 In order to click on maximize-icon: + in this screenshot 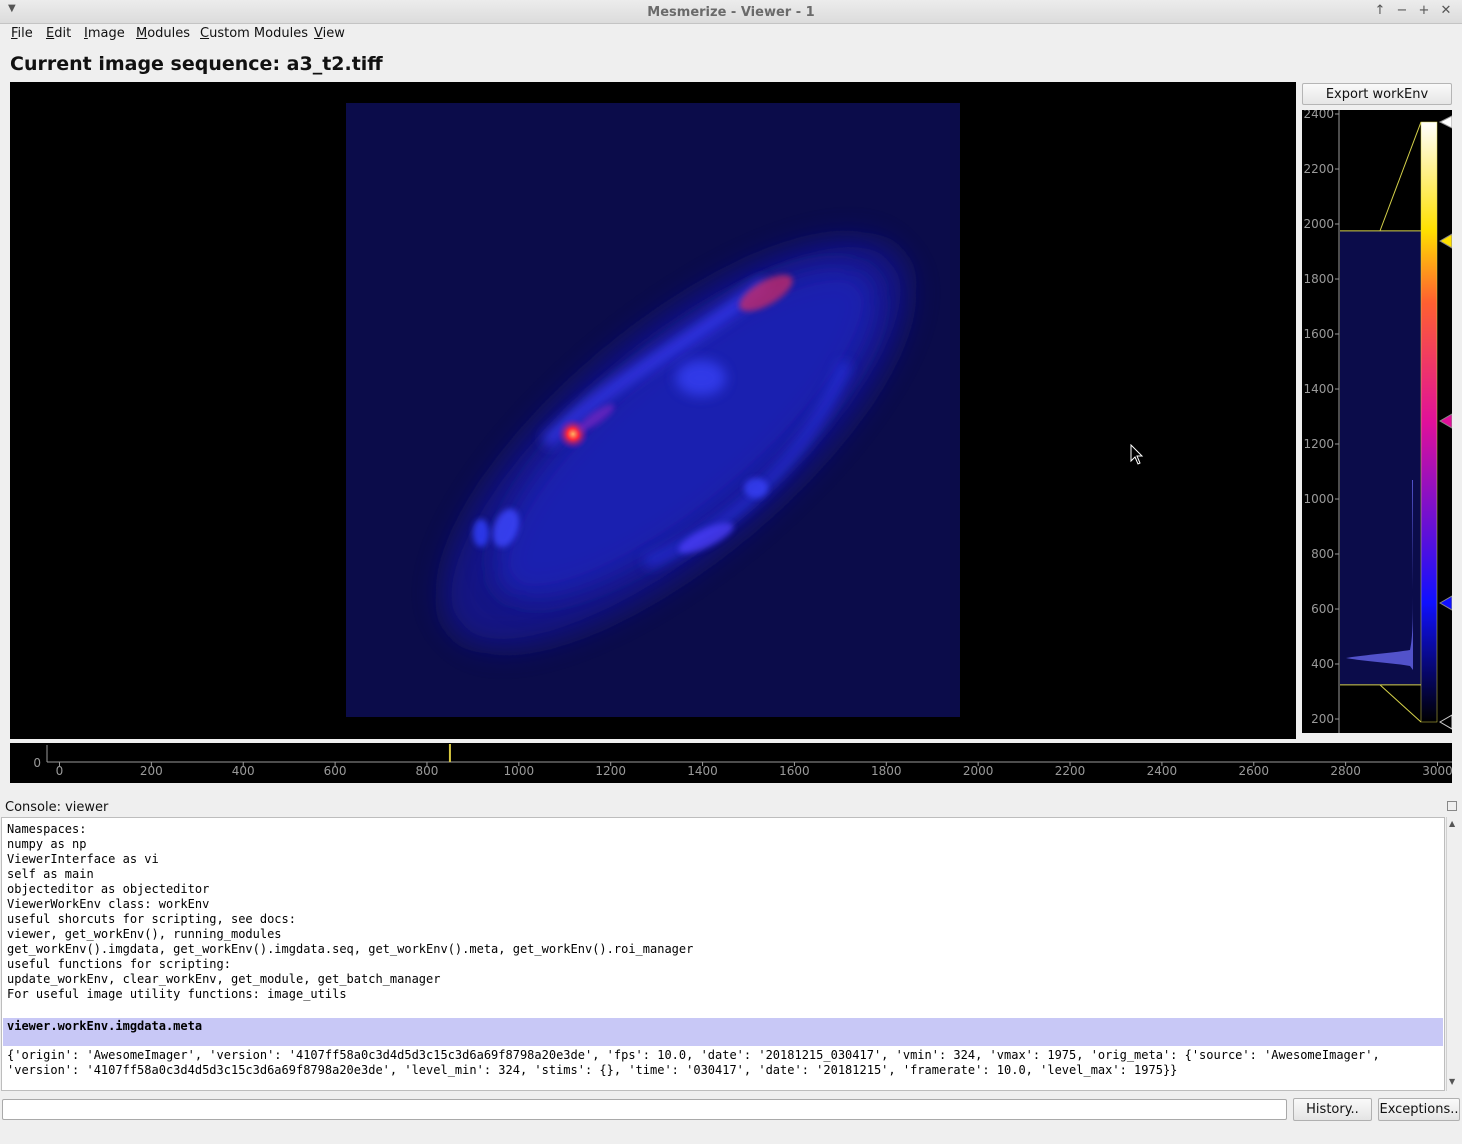, I will do `click(1424, 10)`.